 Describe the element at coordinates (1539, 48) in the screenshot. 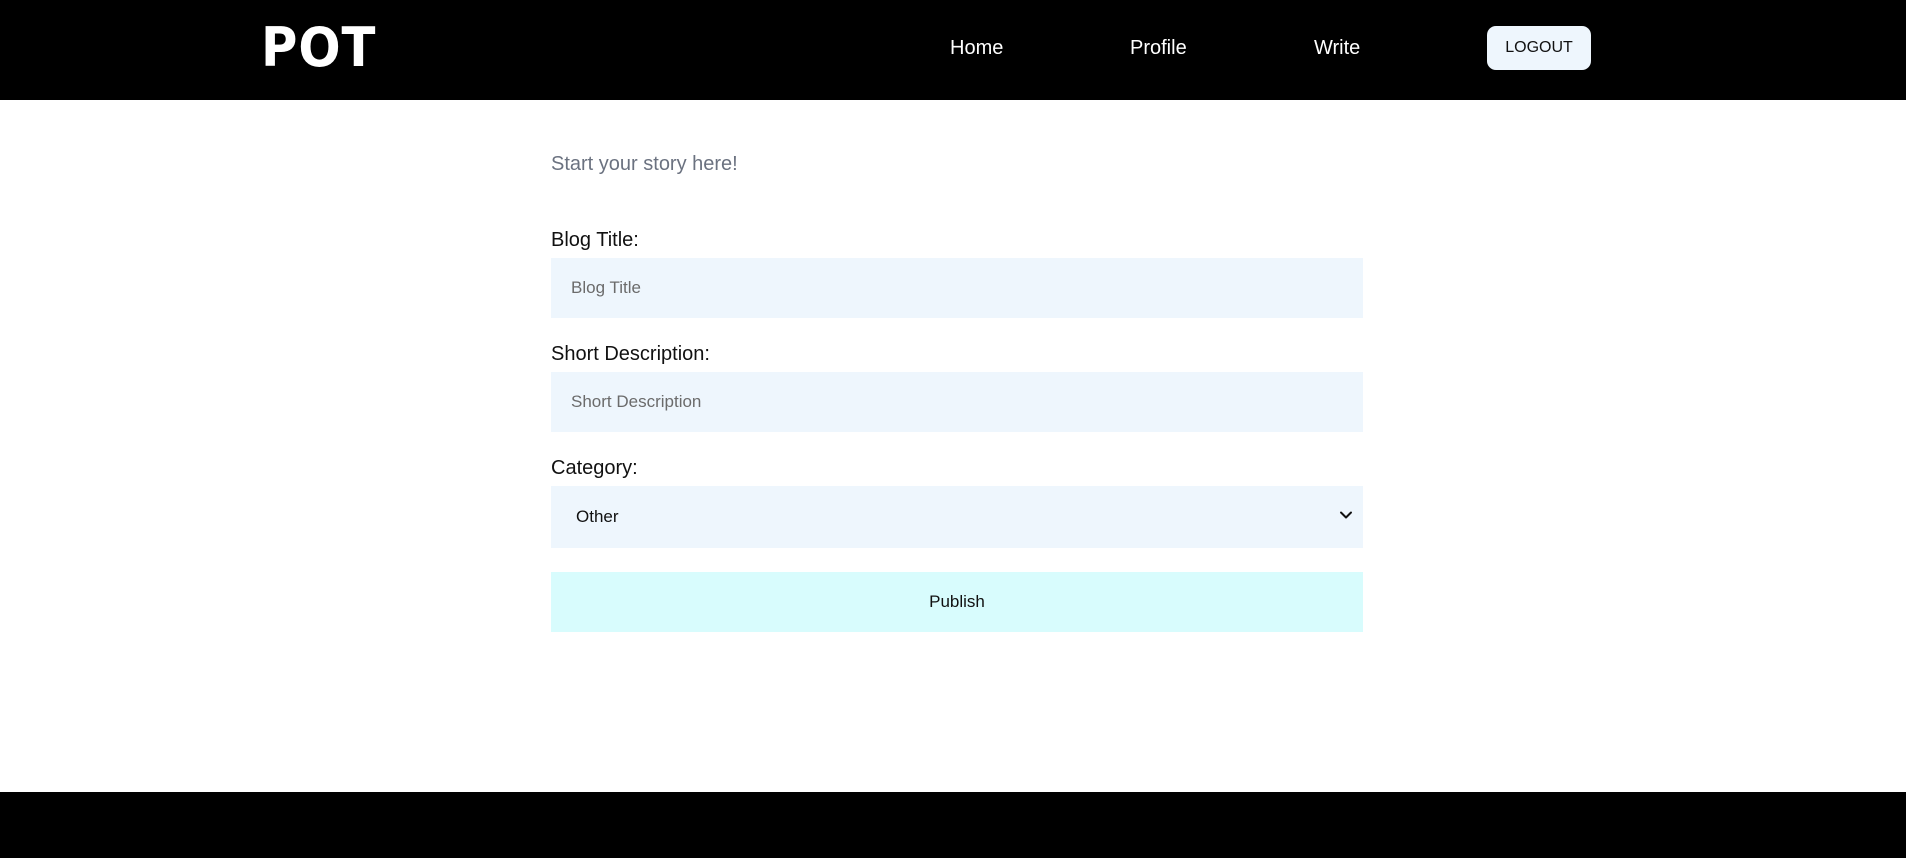

I see `logout-button: LOGOUT` at that location.